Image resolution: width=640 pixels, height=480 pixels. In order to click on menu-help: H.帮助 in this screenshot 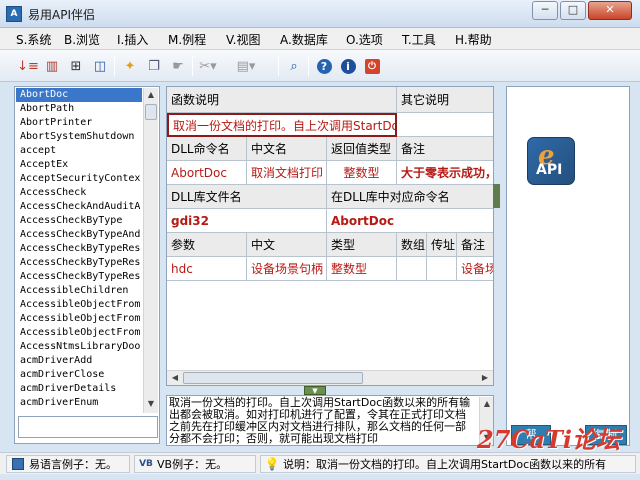, I will do `click(473, 39)`.